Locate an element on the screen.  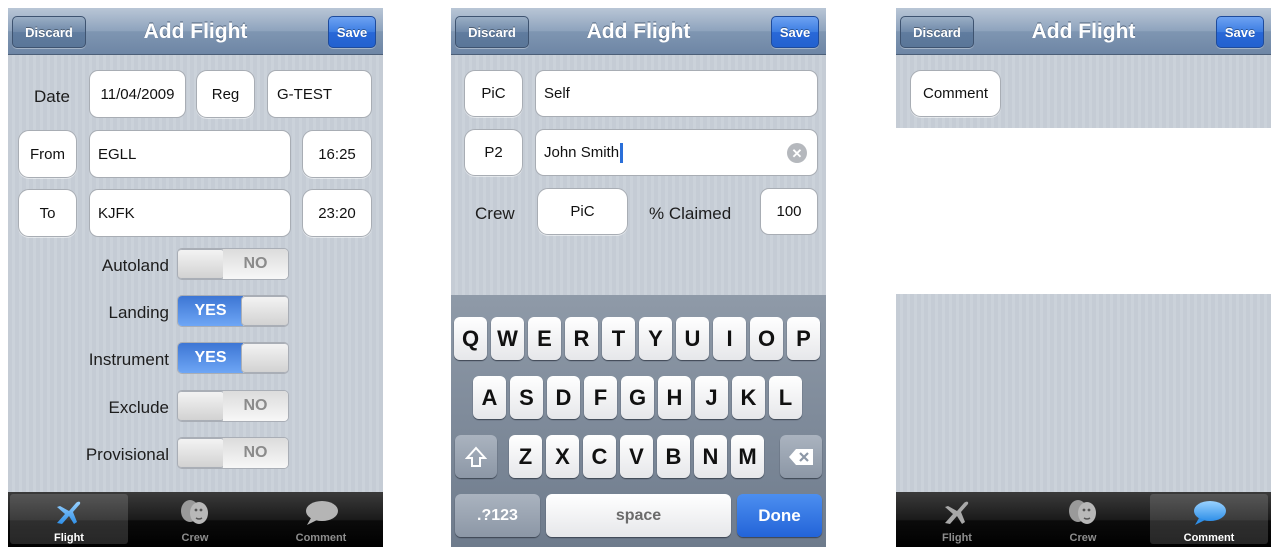
p2-field: John Smith ✕ is located at coordinates (676, 152).